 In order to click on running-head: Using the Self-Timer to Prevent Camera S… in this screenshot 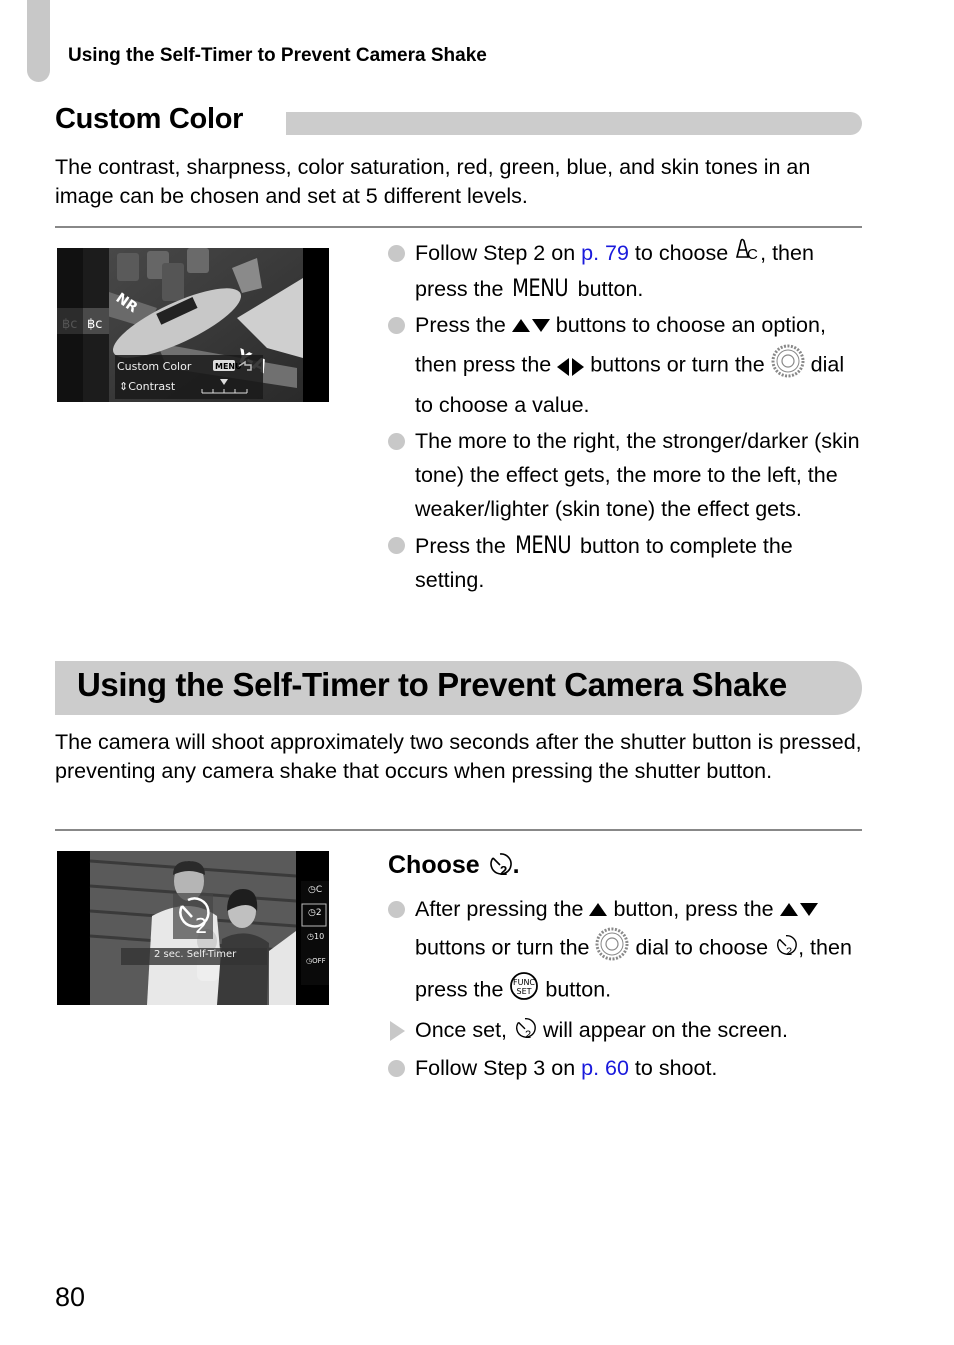, I will do `click(277, 55)`.